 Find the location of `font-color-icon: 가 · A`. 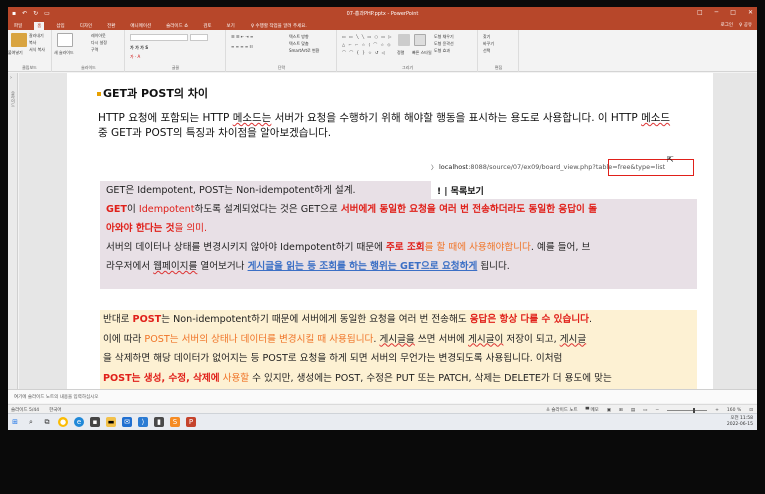

font-color-icon: 가 · A is located at coordinates (135, 57).